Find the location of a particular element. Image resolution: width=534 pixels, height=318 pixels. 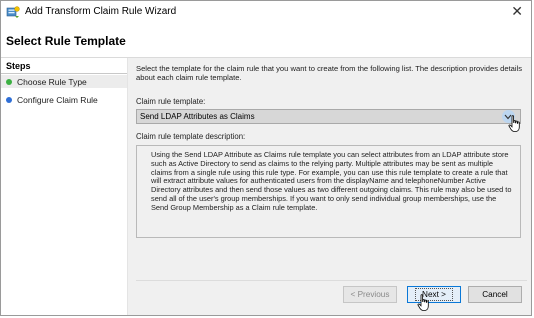

close-button: ✕ is located at coordinates (517, 11).